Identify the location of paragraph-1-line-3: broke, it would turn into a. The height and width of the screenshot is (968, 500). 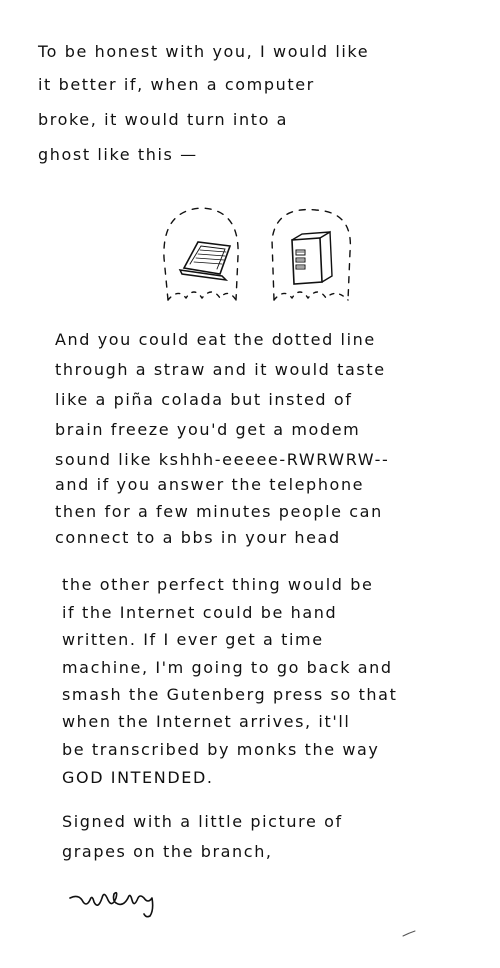
(163, 119).